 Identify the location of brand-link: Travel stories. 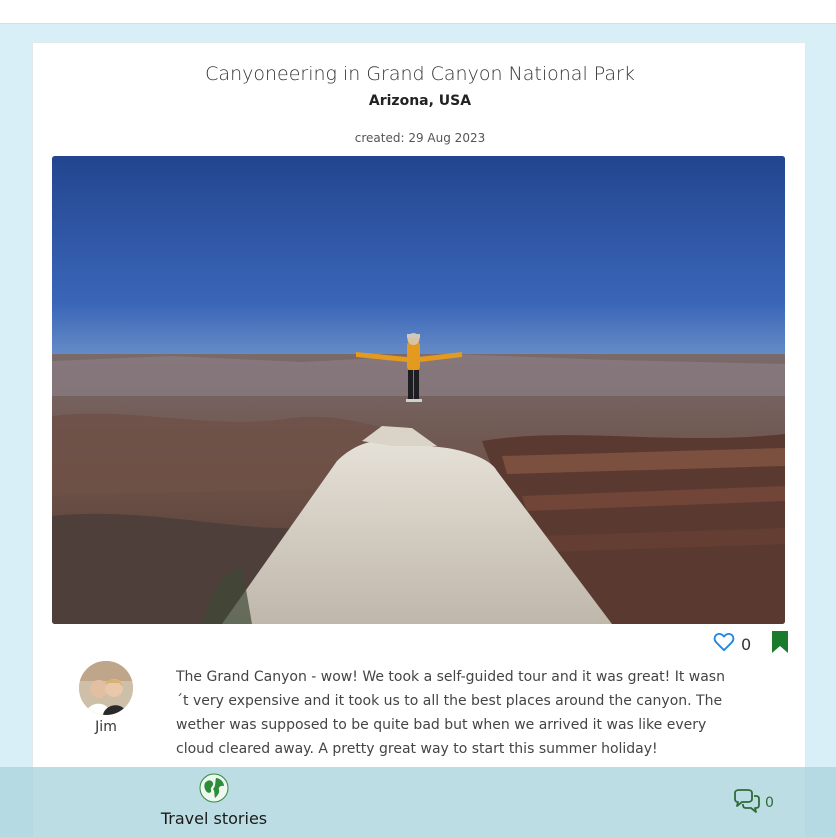
(214, 800).